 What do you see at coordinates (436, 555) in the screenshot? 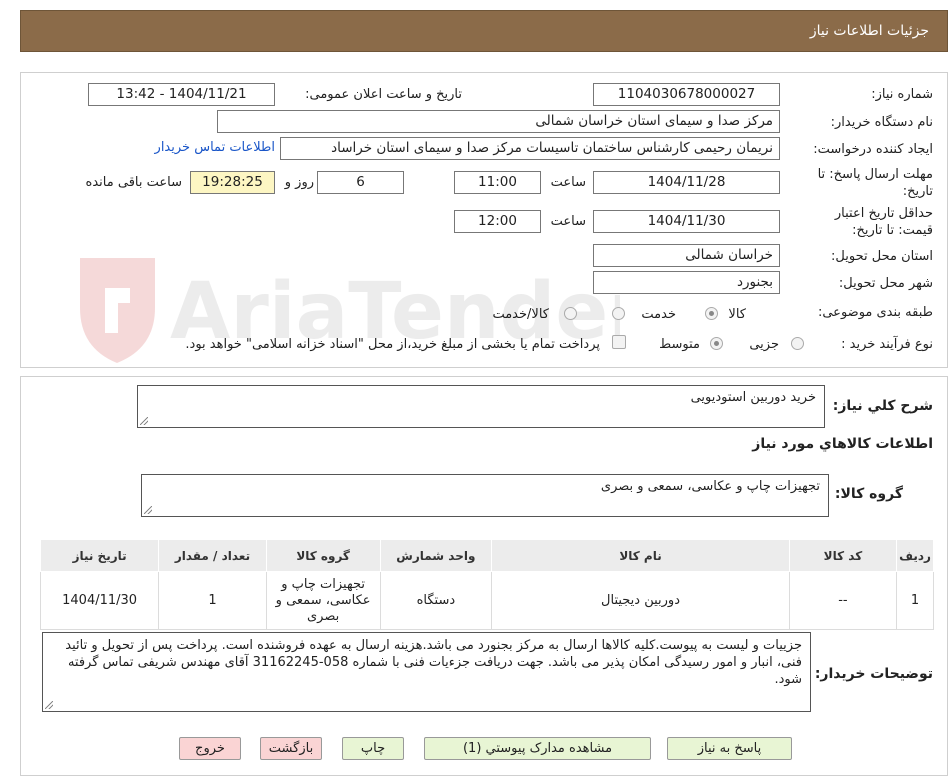
I see `col-unit: واحد شمارش` at bounding box center [436, 555].